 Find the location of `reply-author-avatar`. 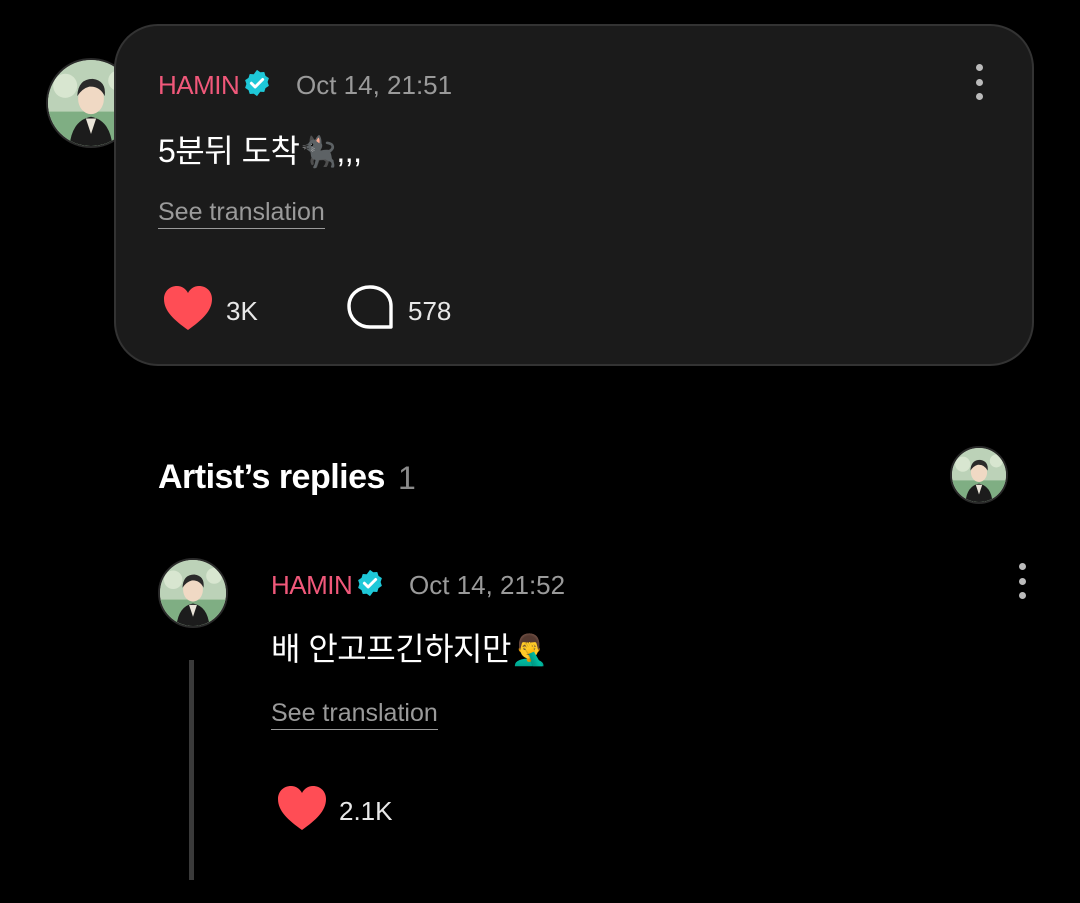

reply-author-avatar is located at coordinates (193, 593).